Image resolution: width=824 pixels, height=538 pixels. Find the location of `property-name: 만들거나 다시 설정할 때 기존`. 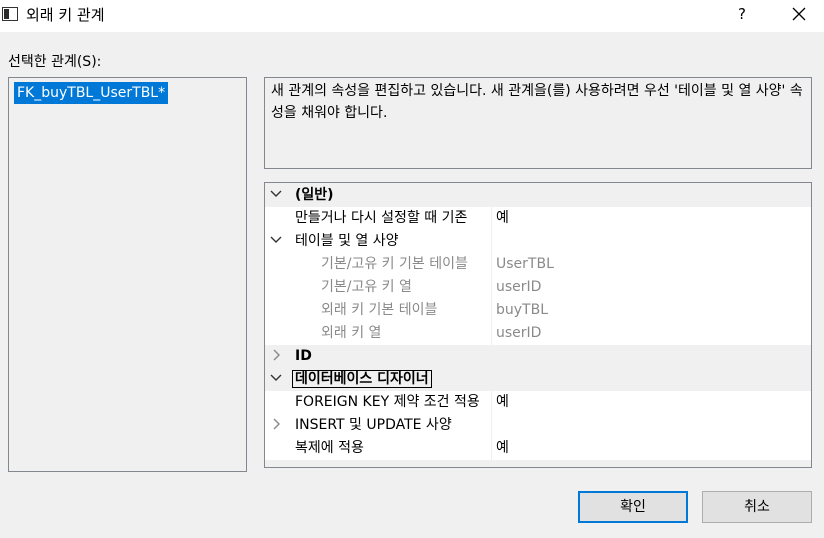

property-name: 만들거나 다시 설정할 때 기존 is located at coordinates (378, 218).